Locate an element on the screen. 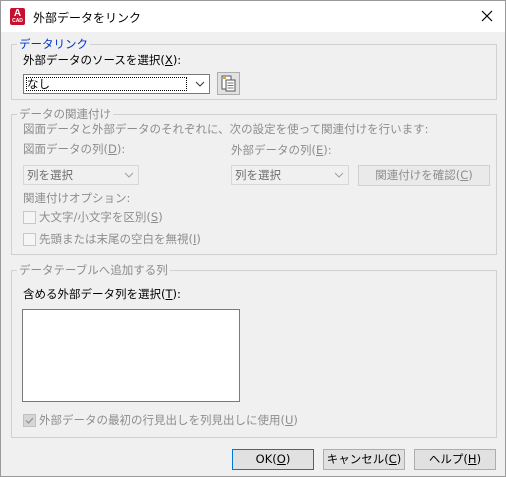 This screenshot has height=477, width=506. data-link-manager-icon is located at coordinates (228, 83).